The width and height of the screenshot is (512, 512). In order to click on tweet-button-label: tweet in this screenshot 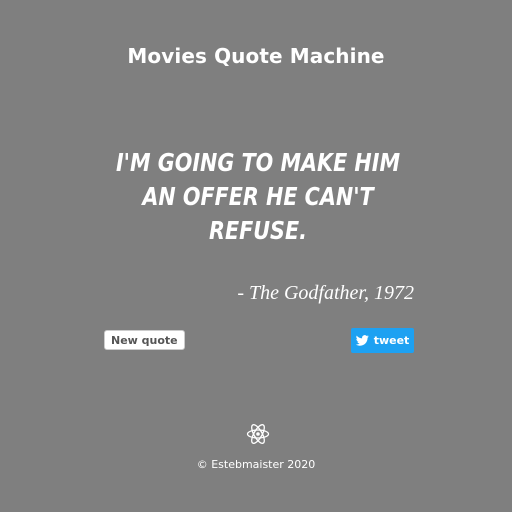, I will do `click(391, 340)`.